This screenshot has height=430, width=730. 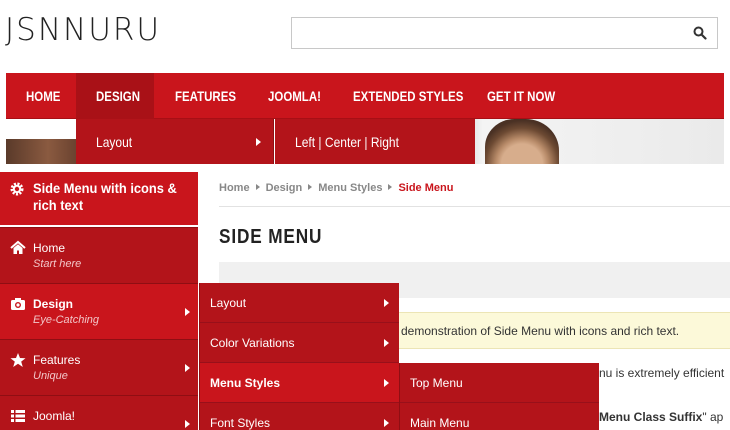 What do you see at coordinates (99, 367) in the screenshot?
I see `sidebar-item-features: Features Unique` at bounding box center [99, 367].